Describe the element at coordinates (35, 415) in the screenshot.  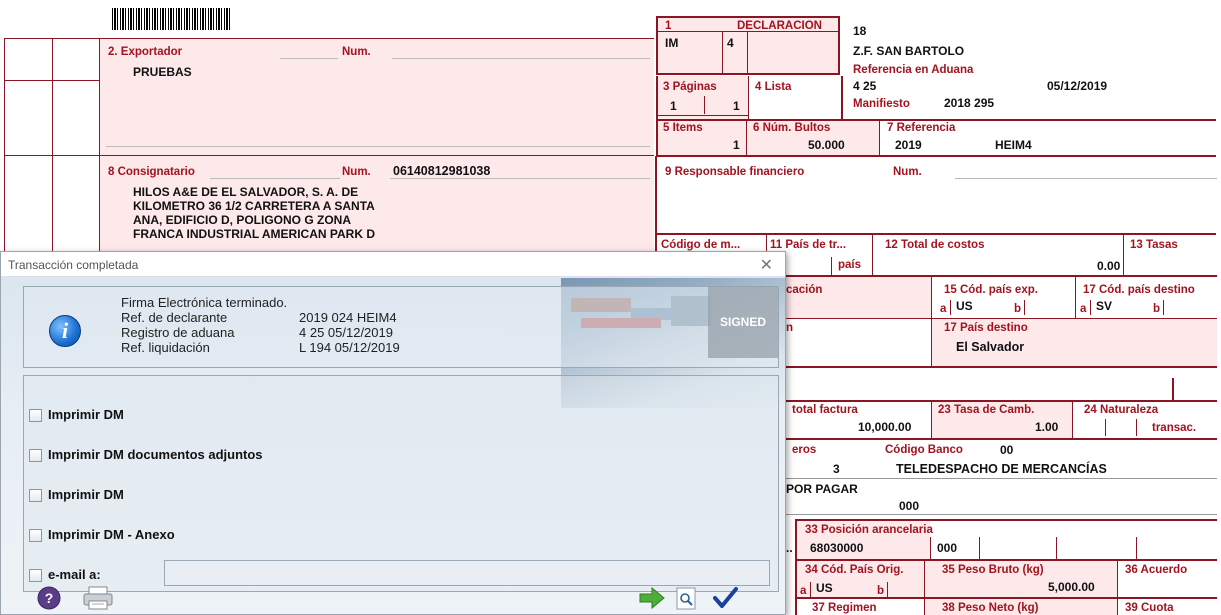
I see `imprimir-dm-checkbox` at that location.